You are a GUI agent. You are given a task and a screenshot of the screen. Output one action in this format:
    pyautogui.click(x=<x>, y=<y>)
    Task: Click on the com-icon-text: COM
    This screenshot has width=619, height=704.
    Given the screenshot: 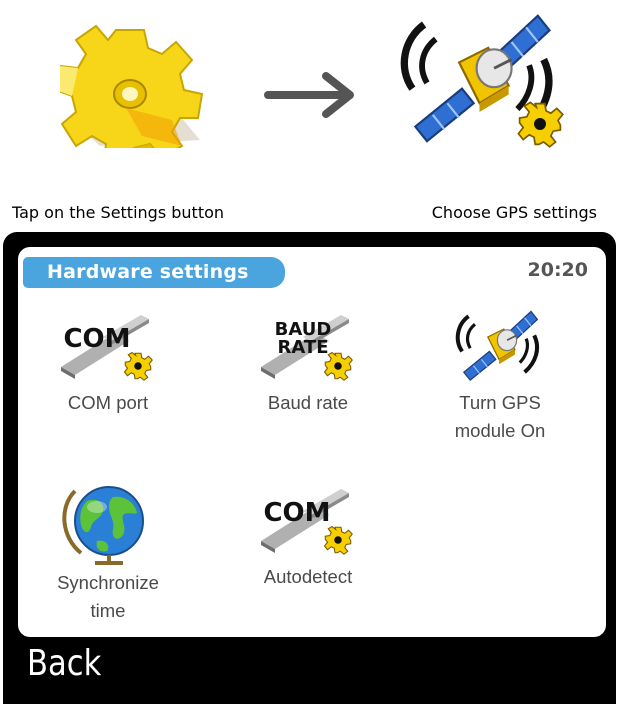 What is the action you would take?
    pyautogui.click(x=96, y=339)
    